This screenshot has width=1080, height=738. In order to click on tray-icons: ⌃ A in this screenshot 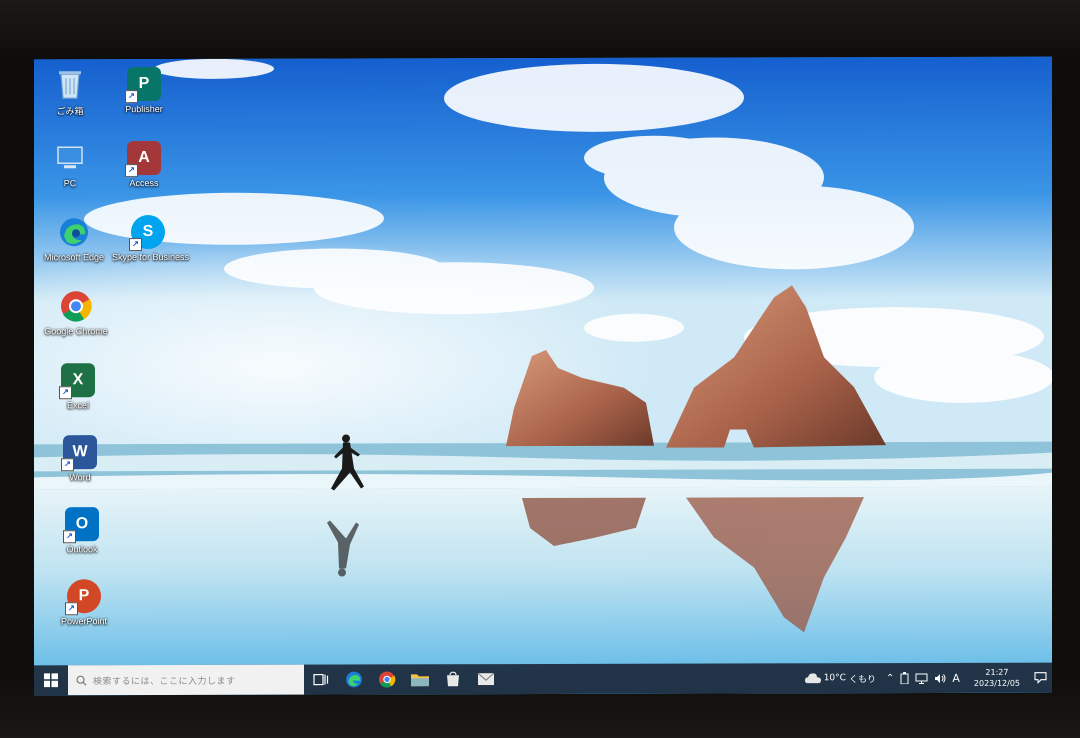, I will do `click(923, 677)`.